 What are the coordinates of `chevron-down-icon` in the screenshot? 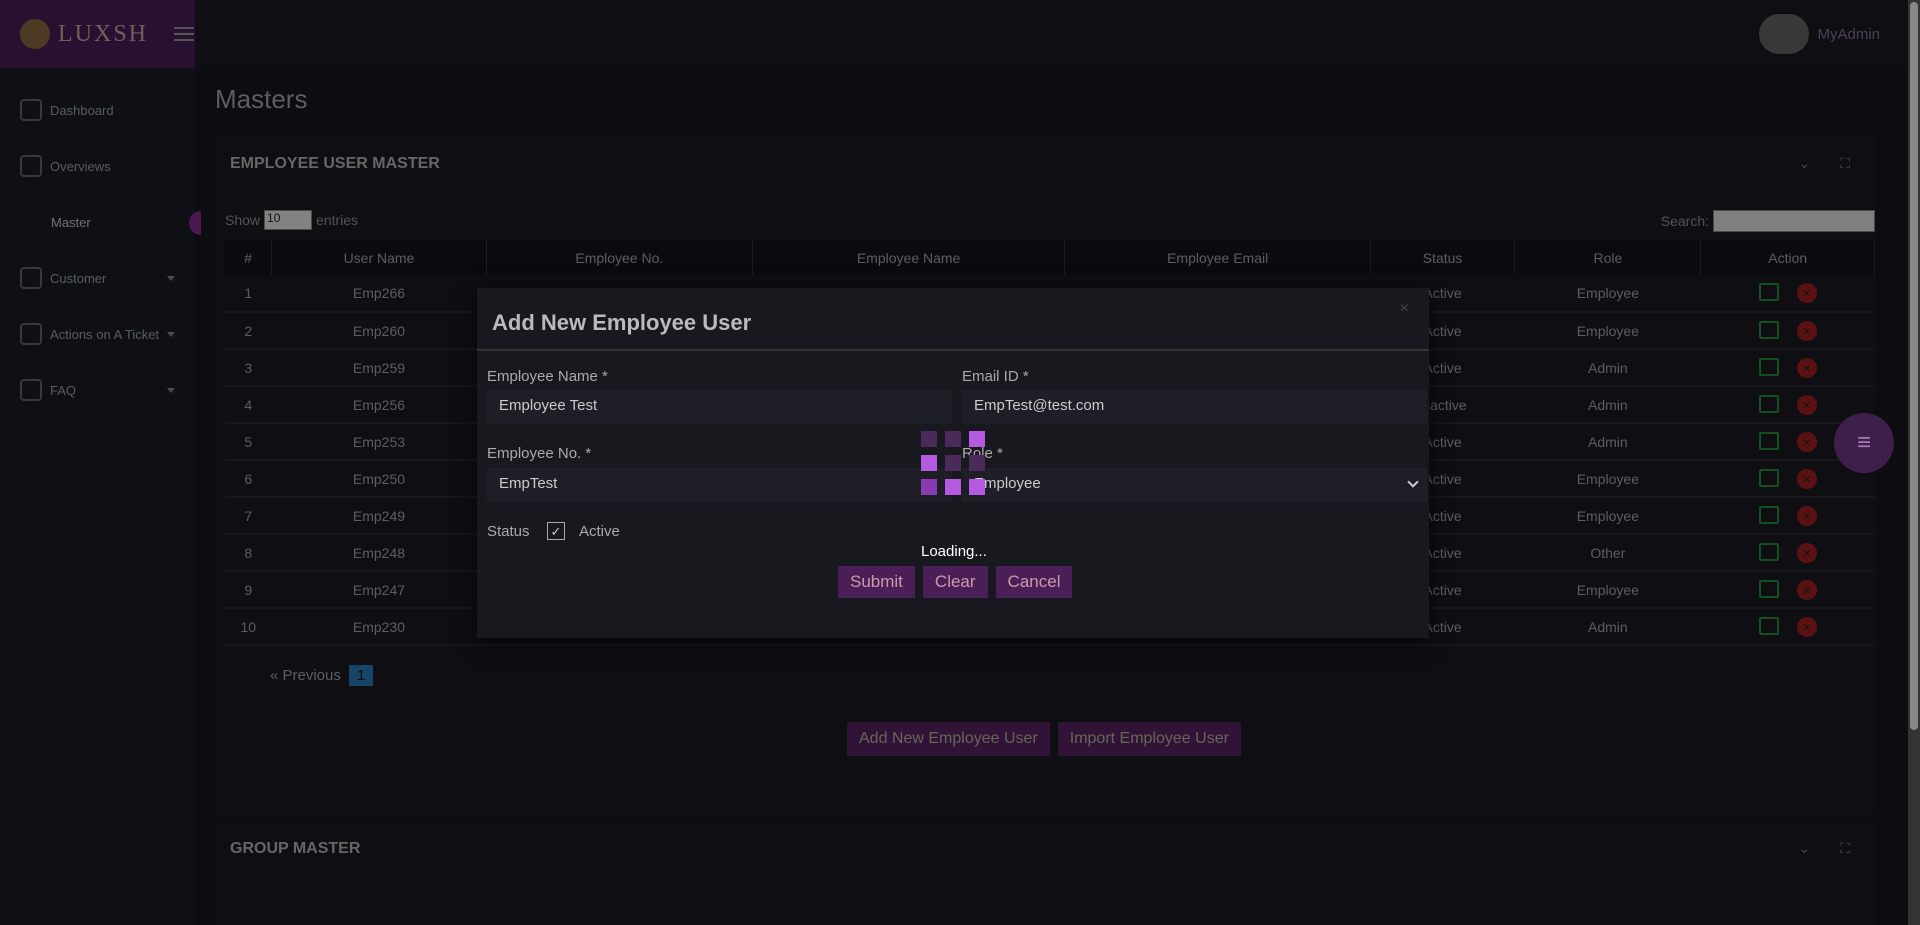 It's located at (1413, 482).